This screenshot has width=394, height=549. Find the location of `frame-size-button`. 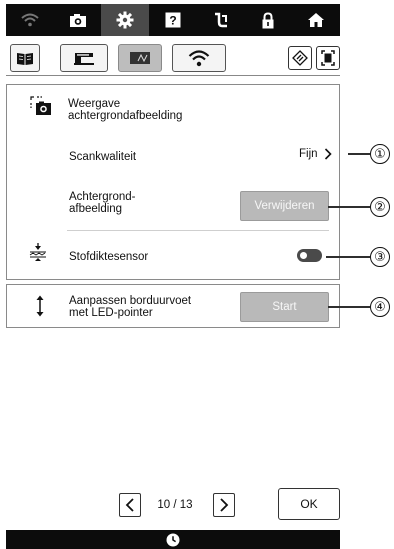

frame-size-button is located at coordinates (328, 58).